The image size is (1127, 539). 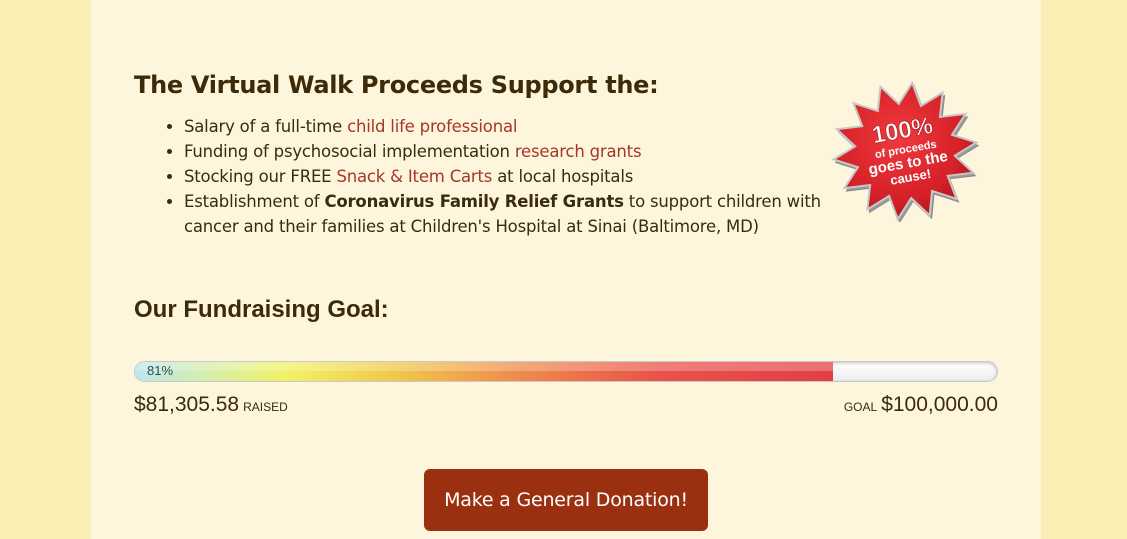 I want to click on child-life-professional-link: child life professional, so click(x=432, y=126).